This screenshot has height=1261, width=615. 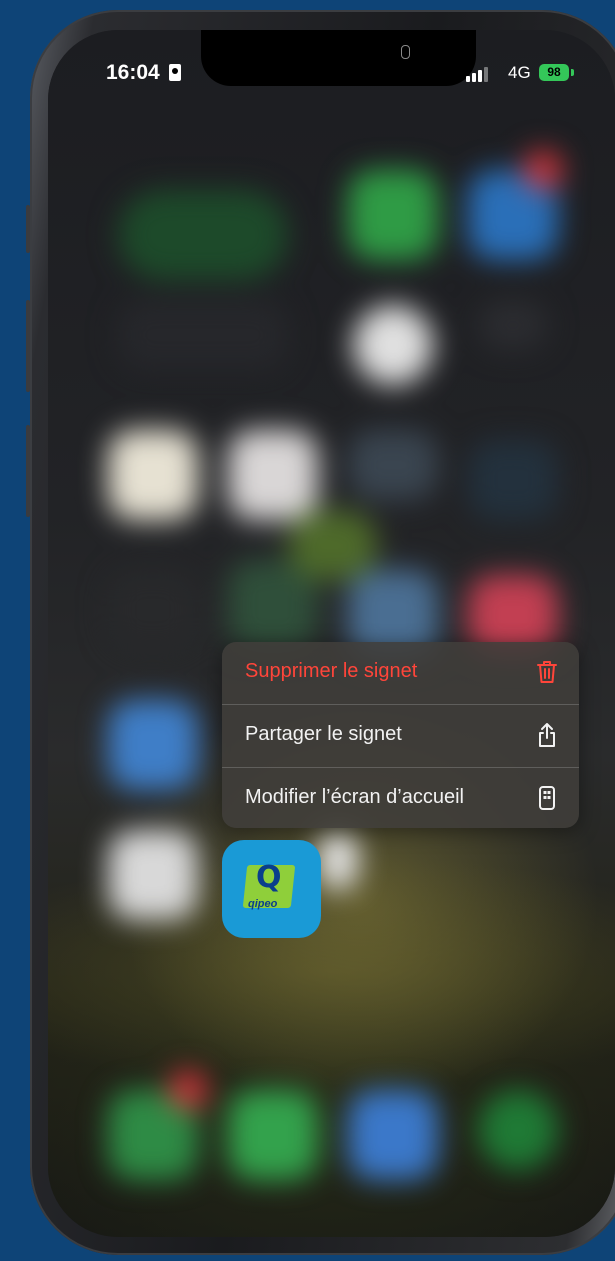 I want to click on qipeo-app-icon: Q qipeo, so click(x=271, y=889).